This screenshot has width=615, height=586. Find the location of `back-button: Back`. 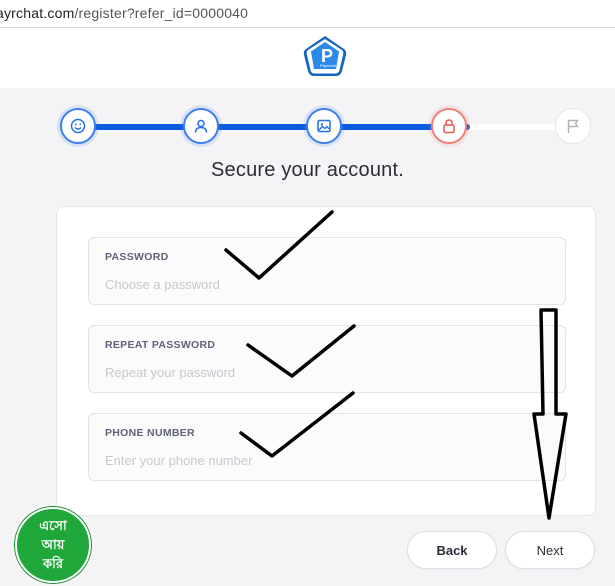

back-button: Back is located at coordinates (452, 550).